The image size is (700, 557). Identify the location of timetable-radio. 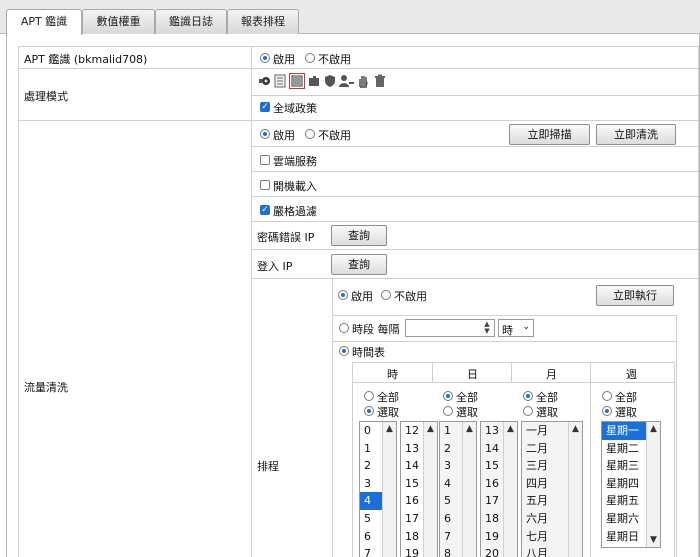
(344, 351).